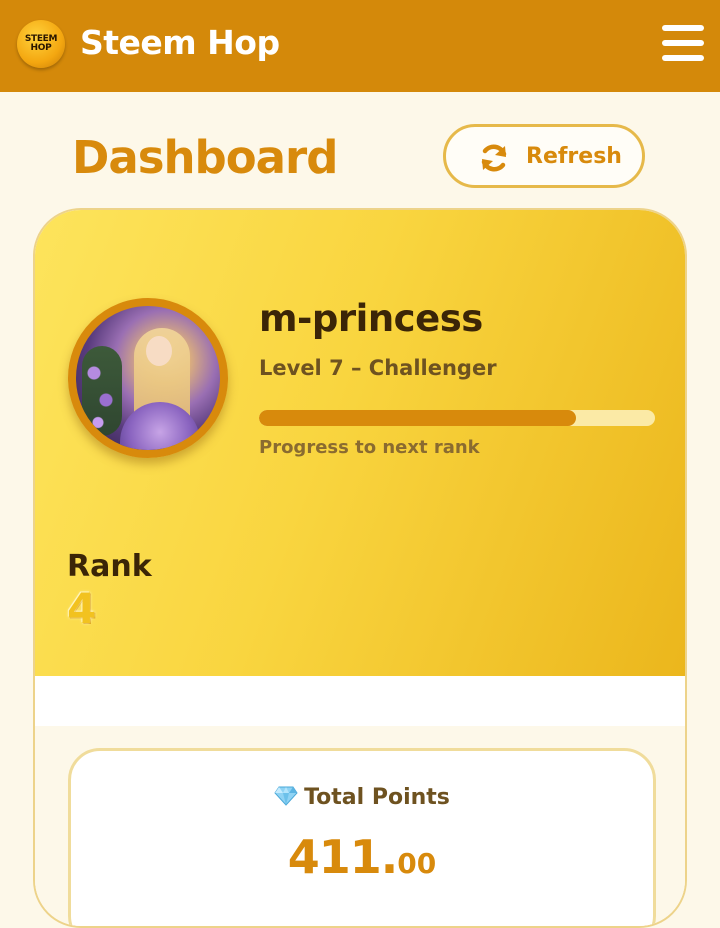 The image size is (720, 928). I want to click on refresh-icon, so click(494, 158).